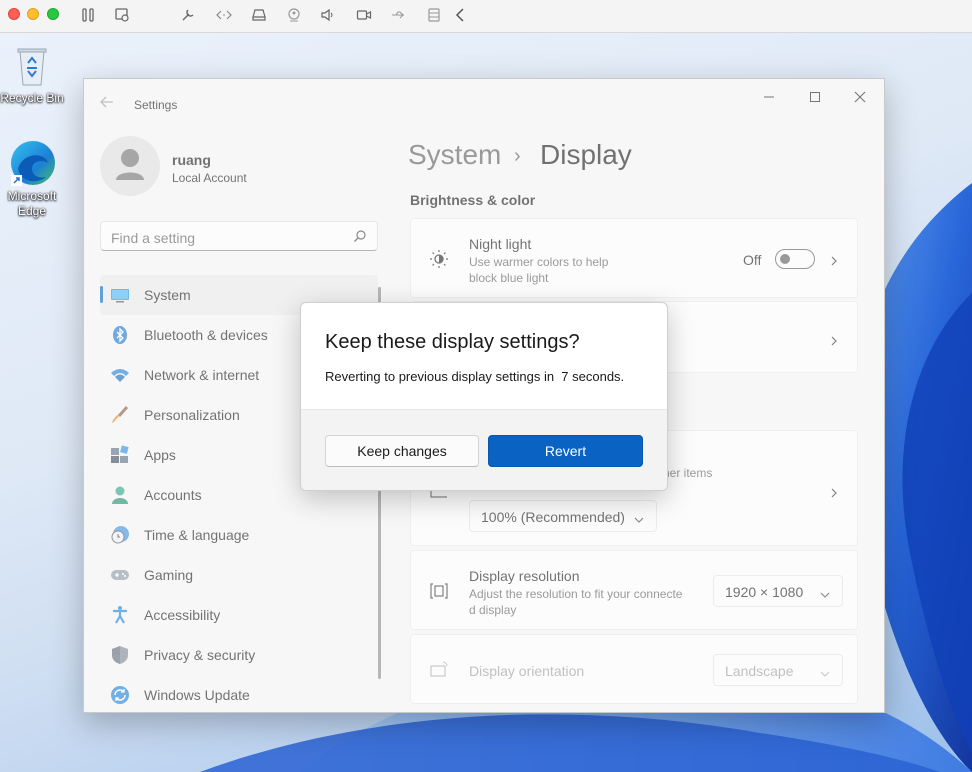  What do you see at coordinates (122, 15) in the screenshot?
I see `snapshot-icon` at bounding box center [122, 15].